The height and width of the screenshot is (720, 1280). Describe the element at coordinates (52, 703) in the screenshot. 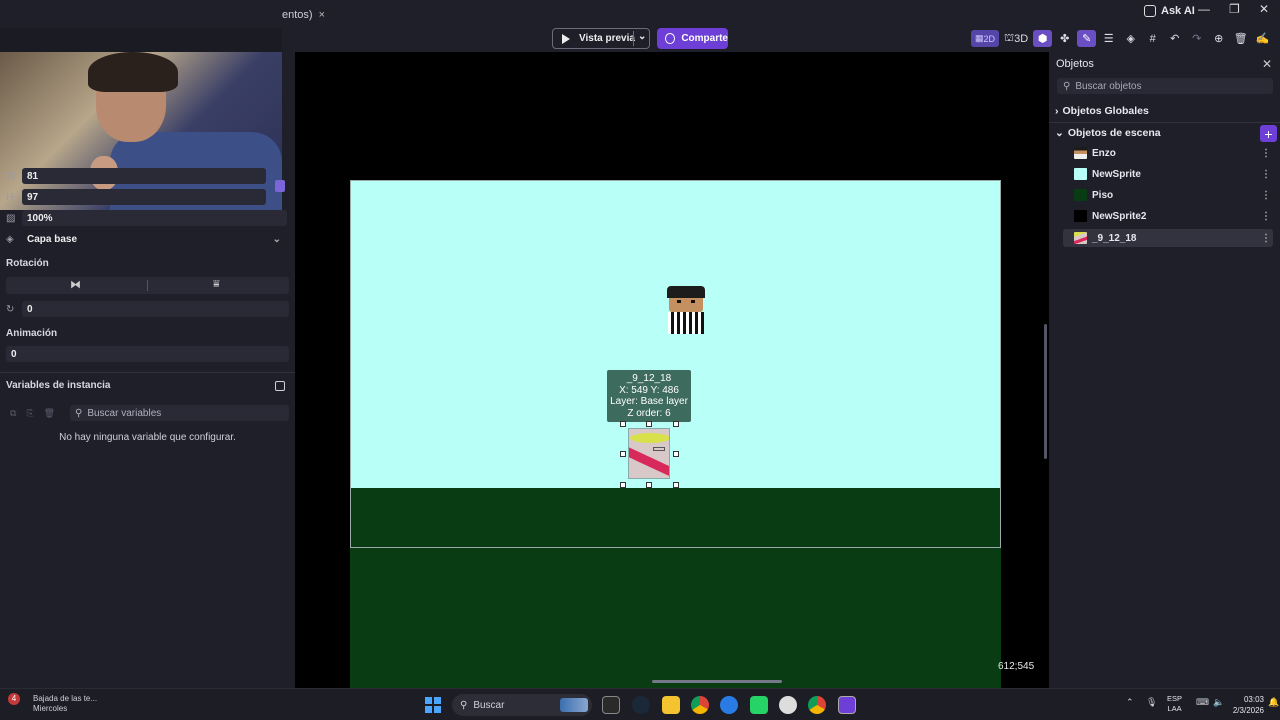

I see `notification-widget: 4 Bajada de las te... Miercoles` at that location.